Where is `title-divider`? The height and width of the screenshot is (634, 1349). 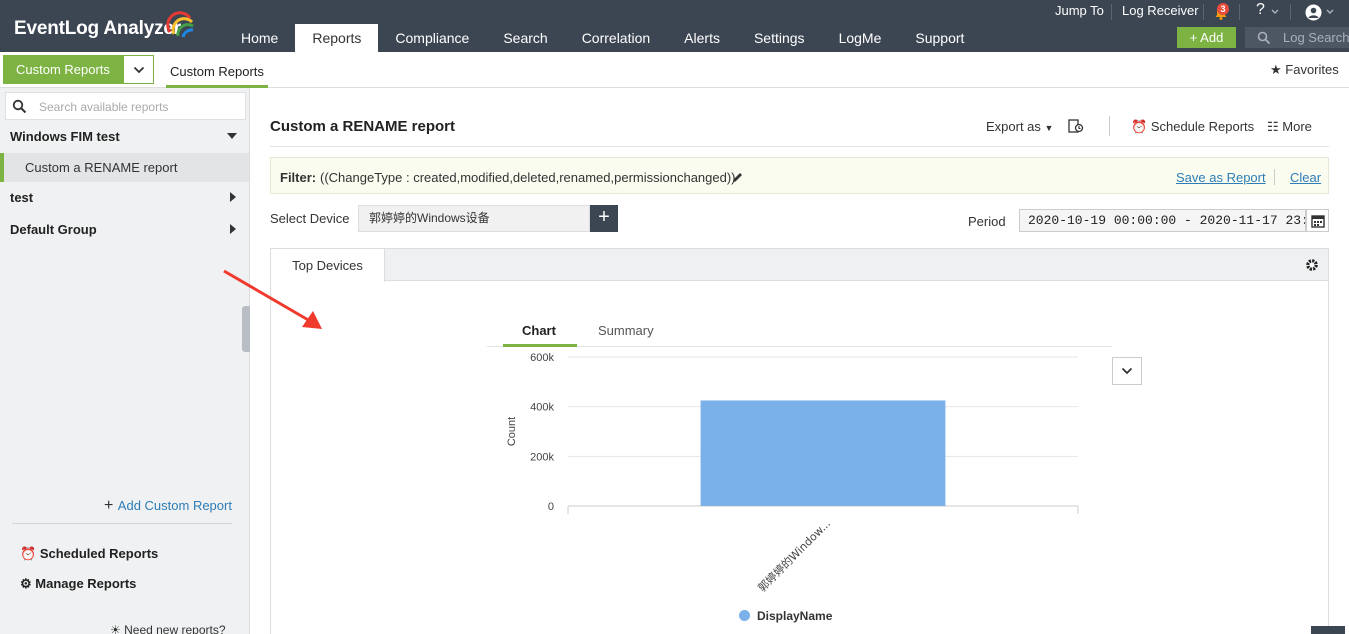
title-divider is located at coordinates (799, 146).